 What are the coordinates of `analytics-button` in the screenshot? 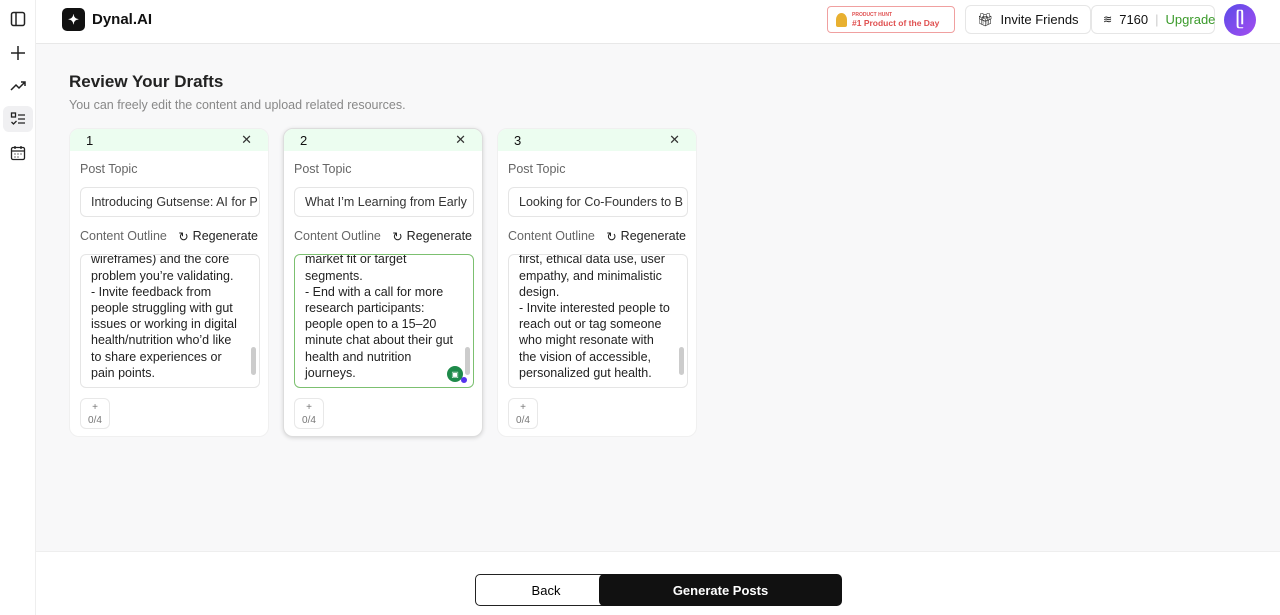 It's located at (18, 86).